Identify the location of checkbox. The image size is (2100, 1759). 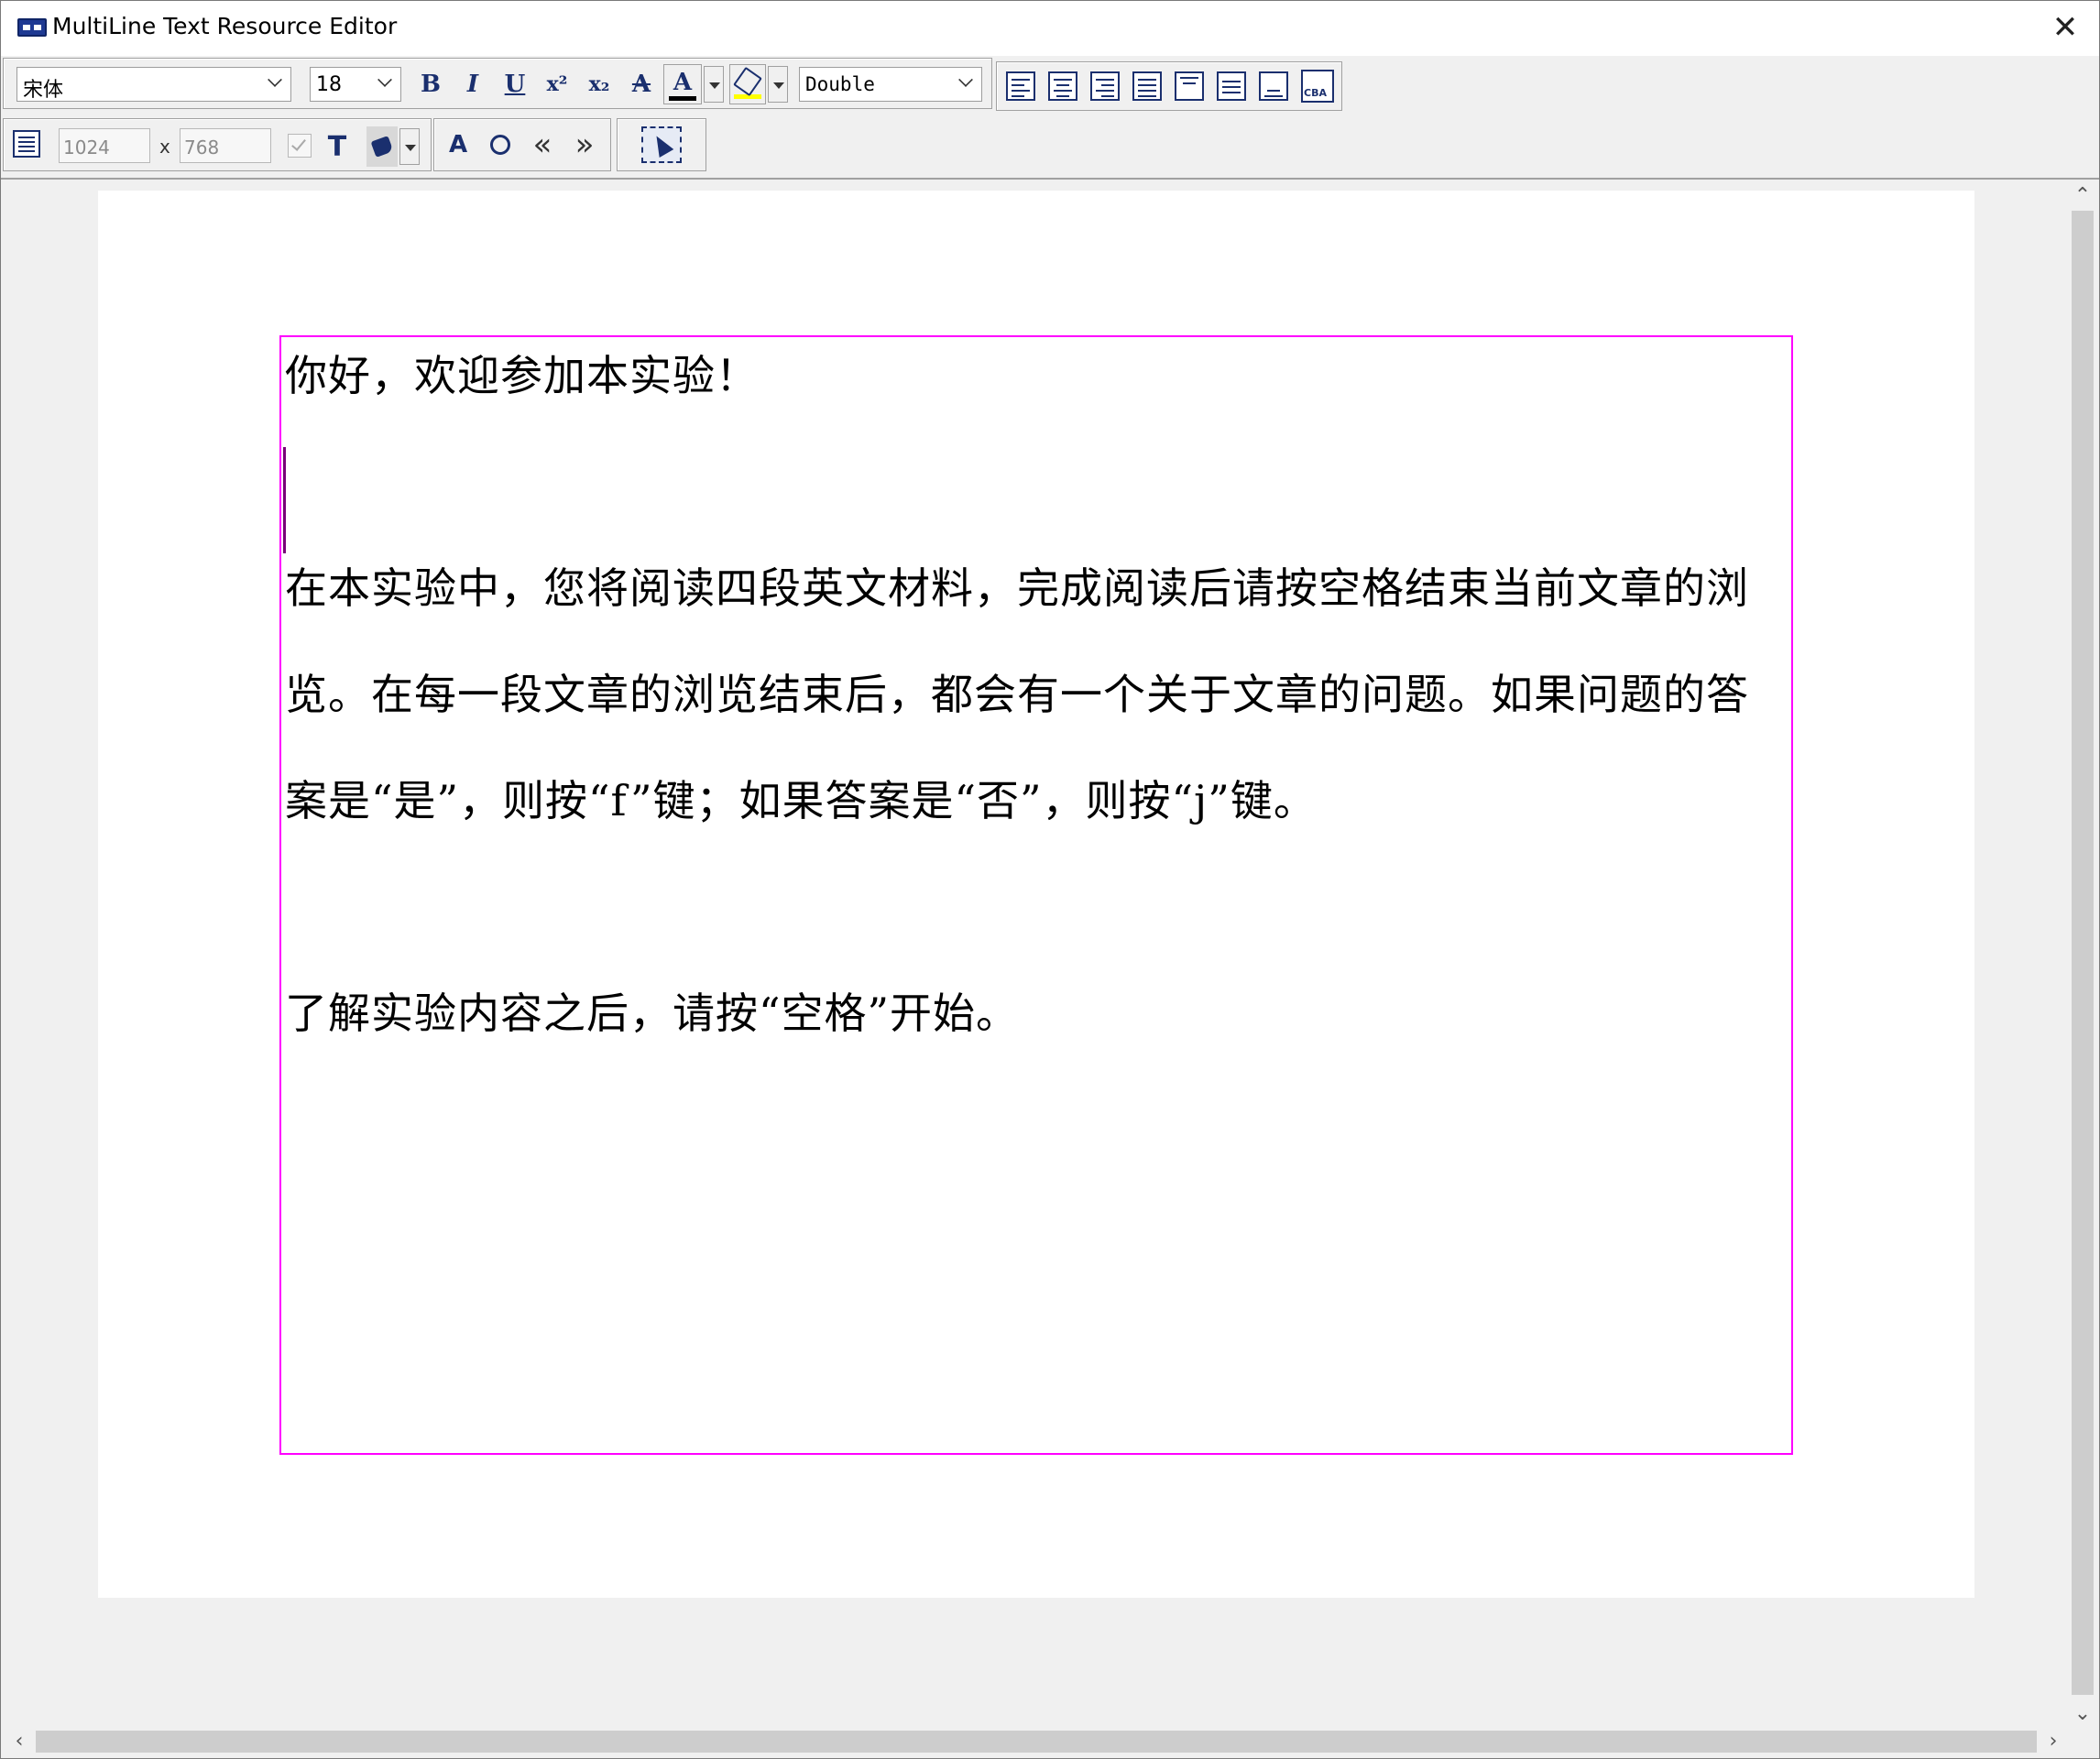
(300, 146).